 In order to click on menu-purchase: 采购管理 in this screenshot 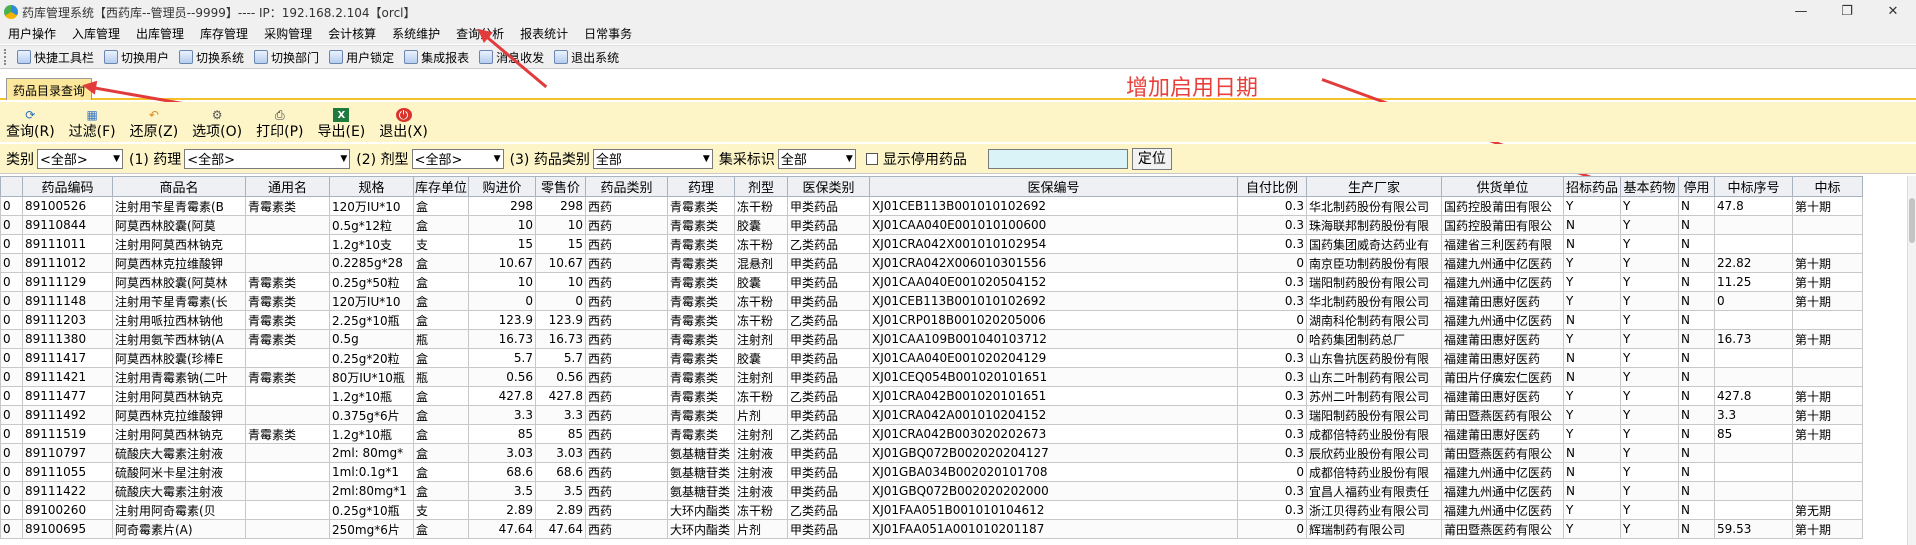, I will do `click(288, 34)`.